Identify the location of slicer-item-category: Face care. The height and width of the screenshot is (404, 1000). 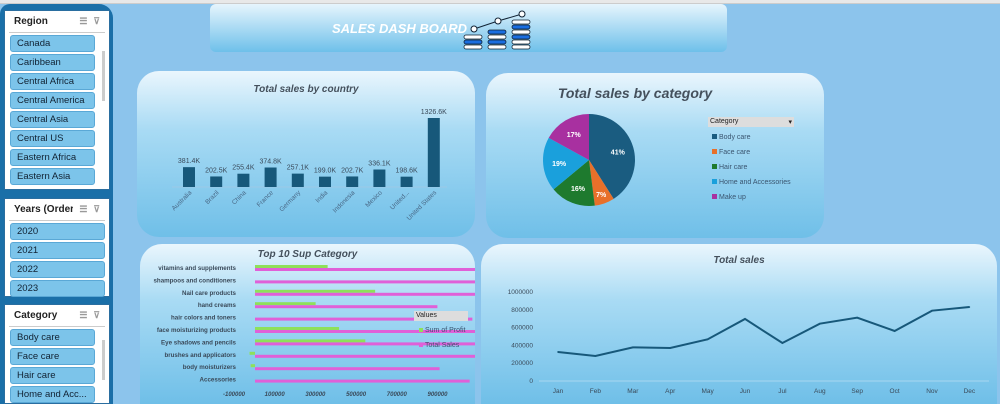
(52, 356).